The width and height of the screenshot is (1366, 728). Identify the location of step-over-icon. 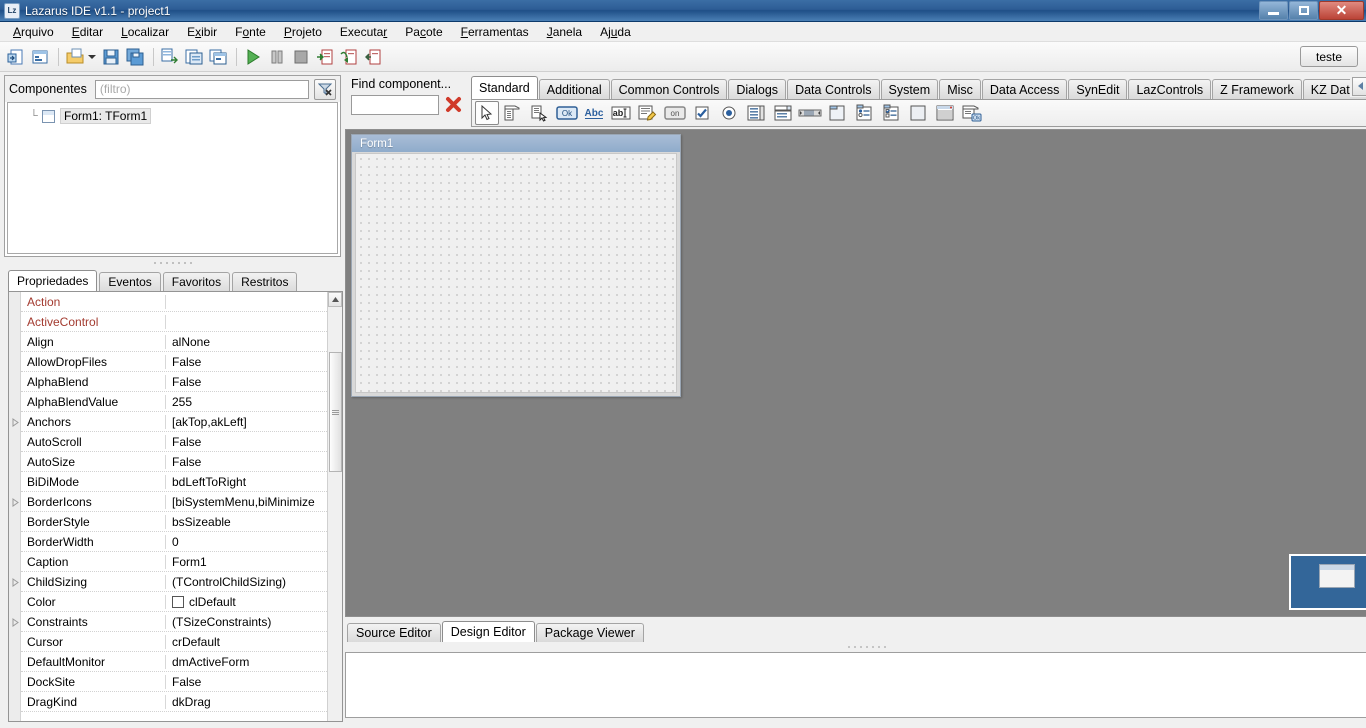
(349, 57).